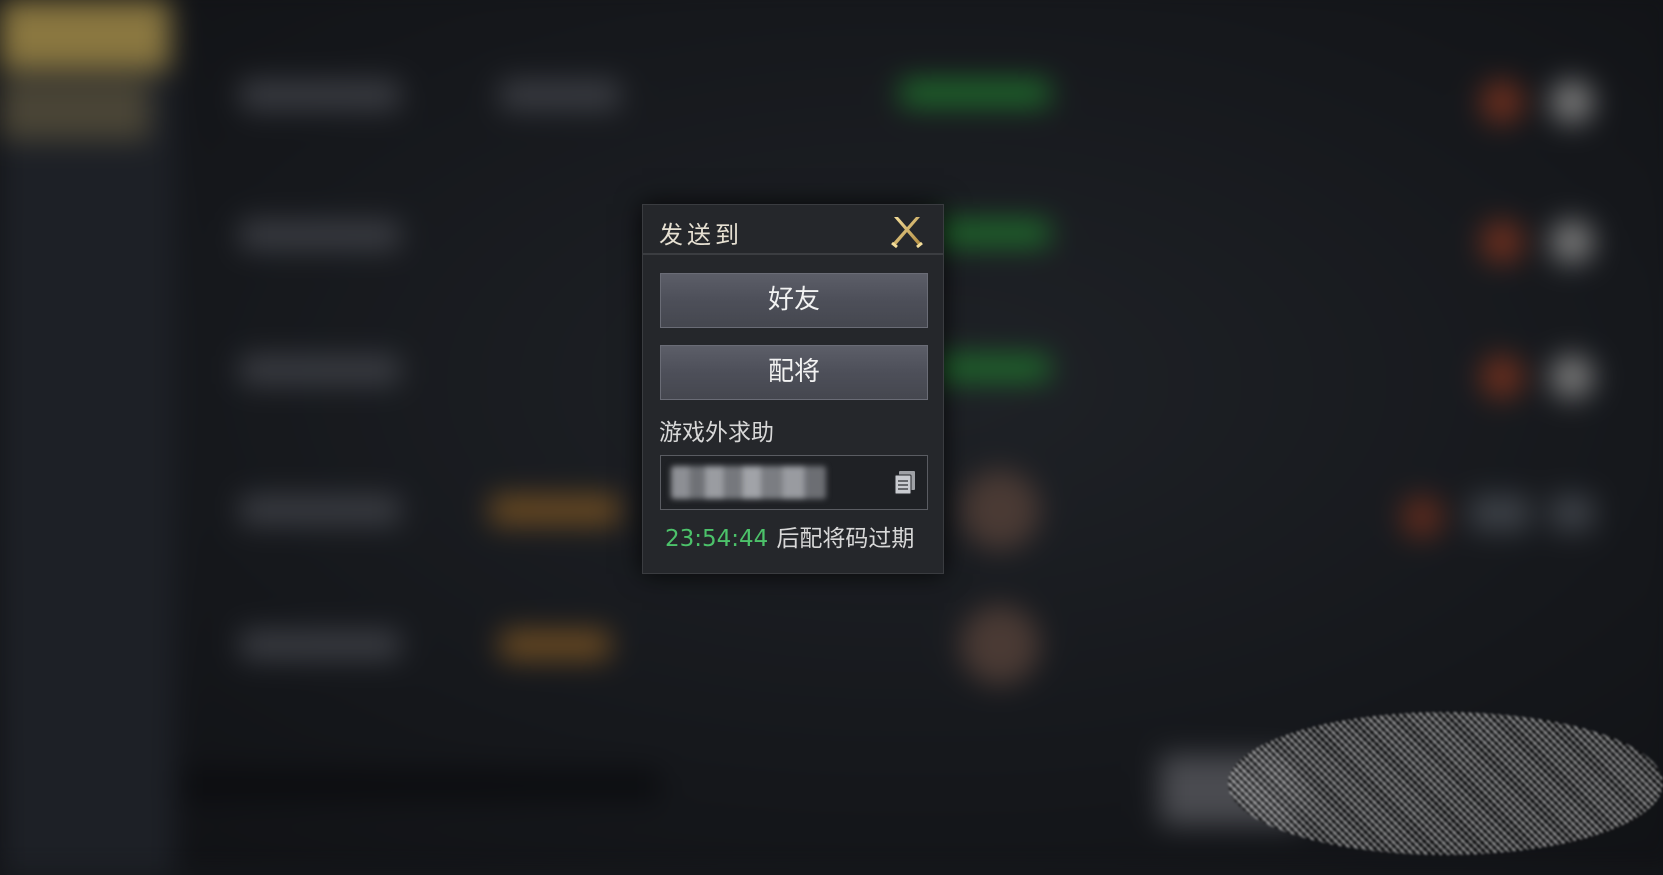  What do you see at coordinates (717, 539) in the screenshot?
I see `expiry-countdown: 23:54:44` at bounding box center [717, 539].